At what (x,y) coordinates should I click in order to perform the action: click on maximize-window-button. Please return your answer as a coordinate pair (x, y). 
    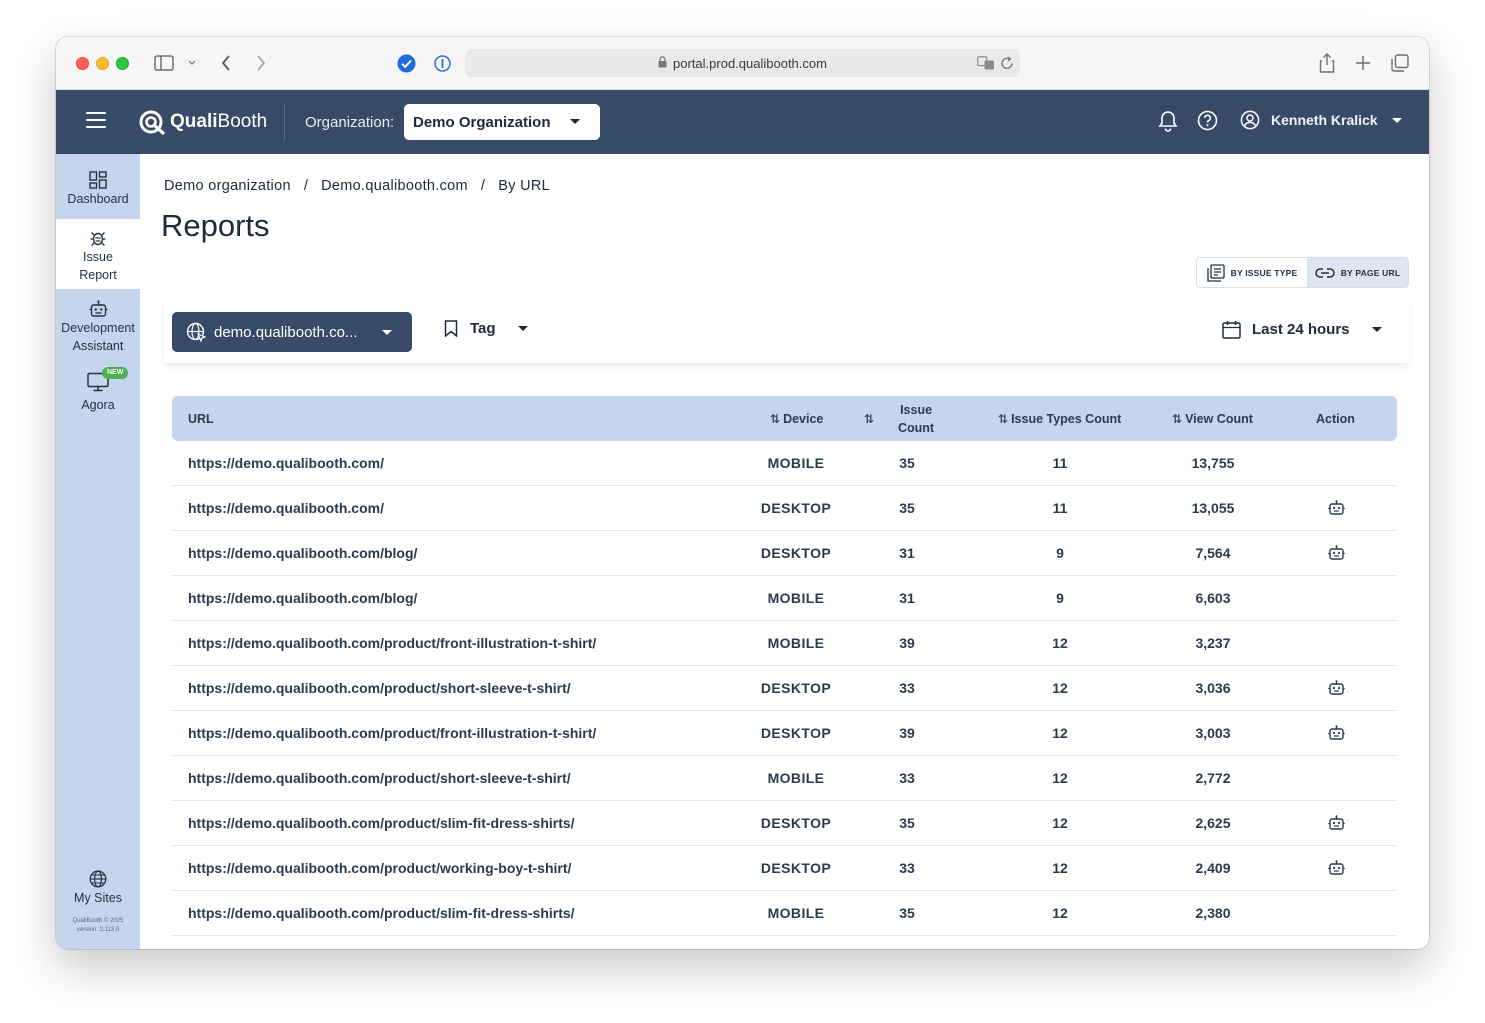
    Looking at the image, I should click on (122, 63).